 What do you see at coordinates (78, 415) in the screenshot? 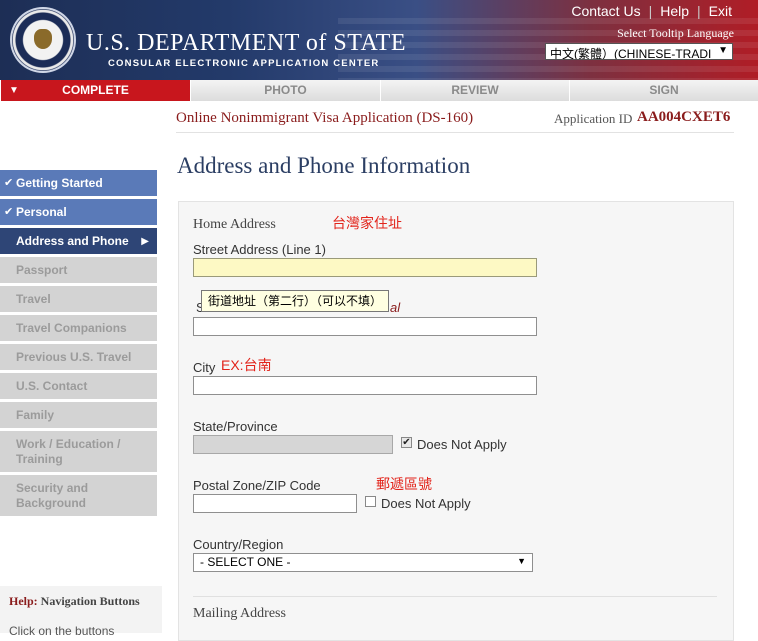
I see `sidebar-item-family: Family` at bounding box center [78, 415].